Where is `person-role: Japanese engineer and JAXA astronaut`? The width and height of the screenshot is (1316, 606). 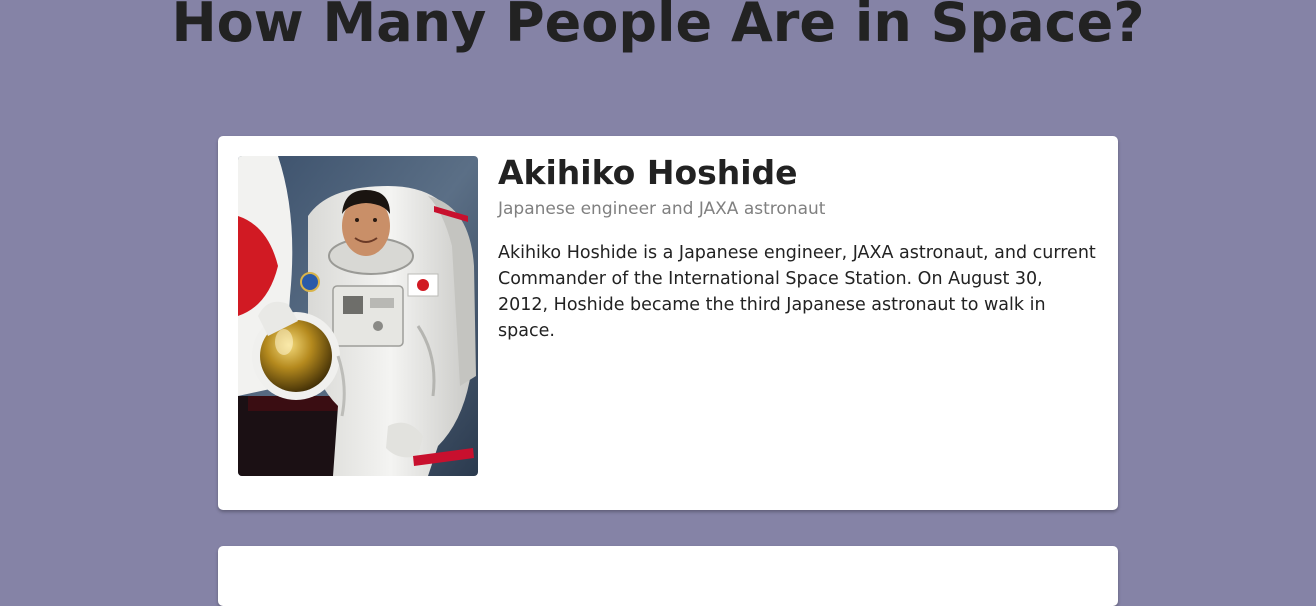 person-role: Japanese engineer and JAXA astronaut is located at coordinates (662, 209).